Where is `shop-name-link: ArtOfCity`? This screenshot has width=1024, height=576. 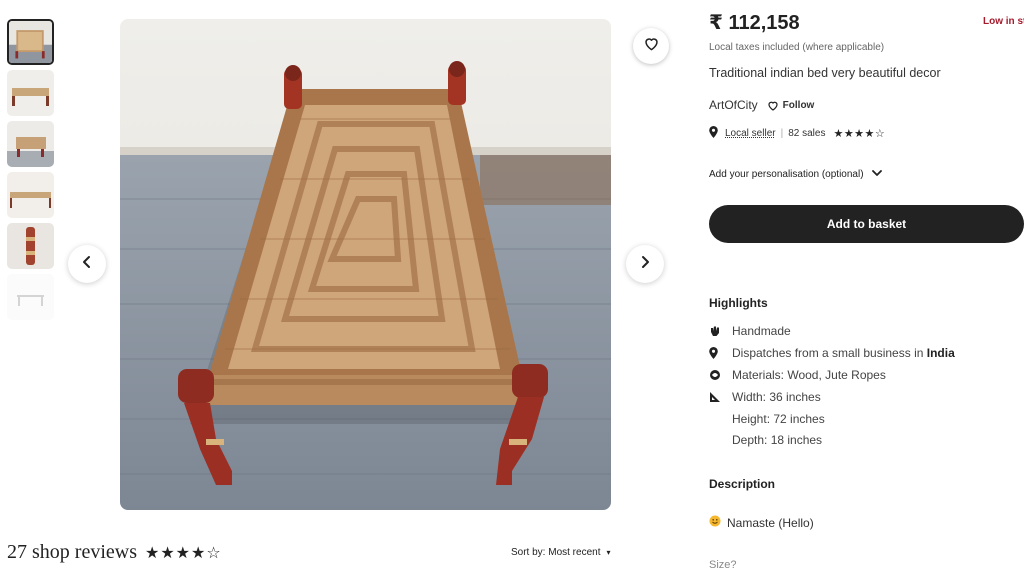
shop-name-link: ArtOfCity is located at coordinates (733, 105).